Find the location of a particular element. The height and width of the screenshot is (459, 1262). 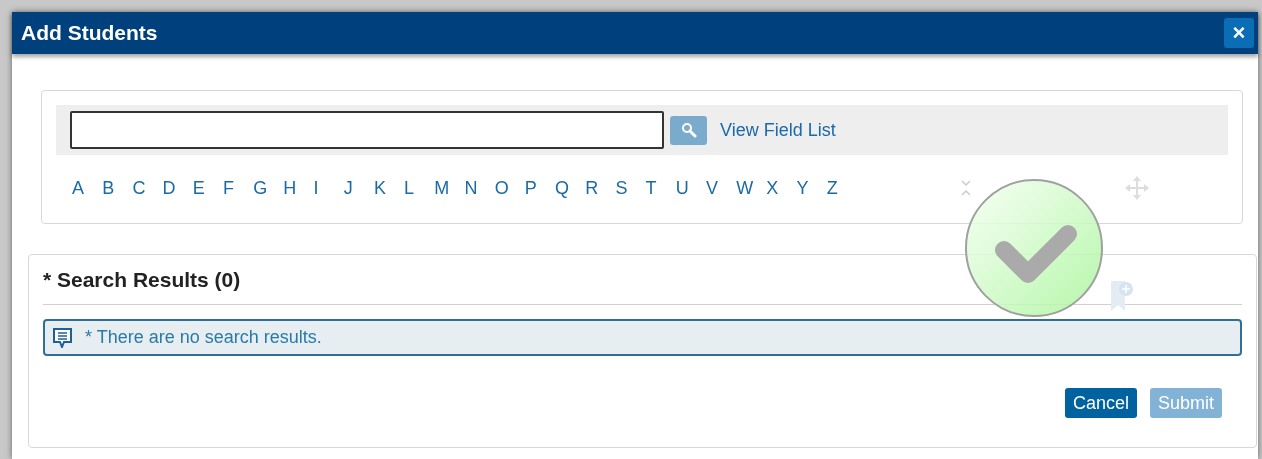

letter-link: B is located at coordinates (117, 188).